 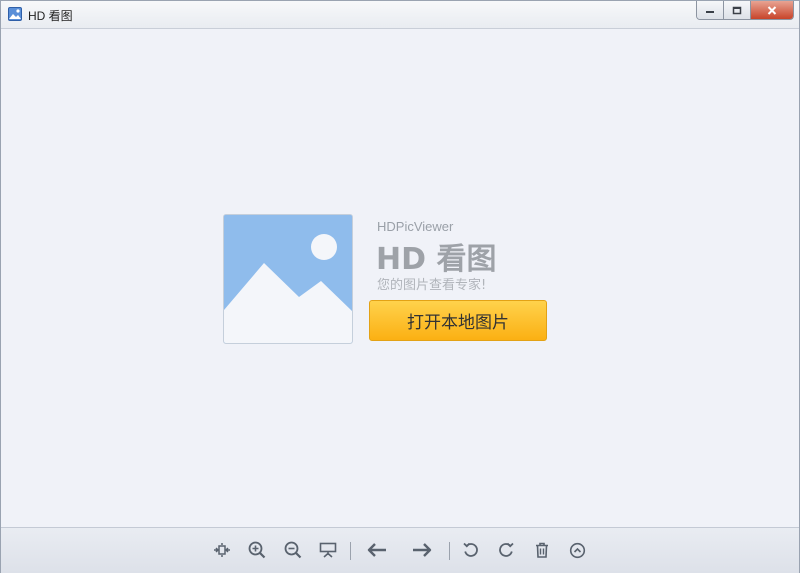 I want to click on rotate-right-button, so click(x=506, y=550).